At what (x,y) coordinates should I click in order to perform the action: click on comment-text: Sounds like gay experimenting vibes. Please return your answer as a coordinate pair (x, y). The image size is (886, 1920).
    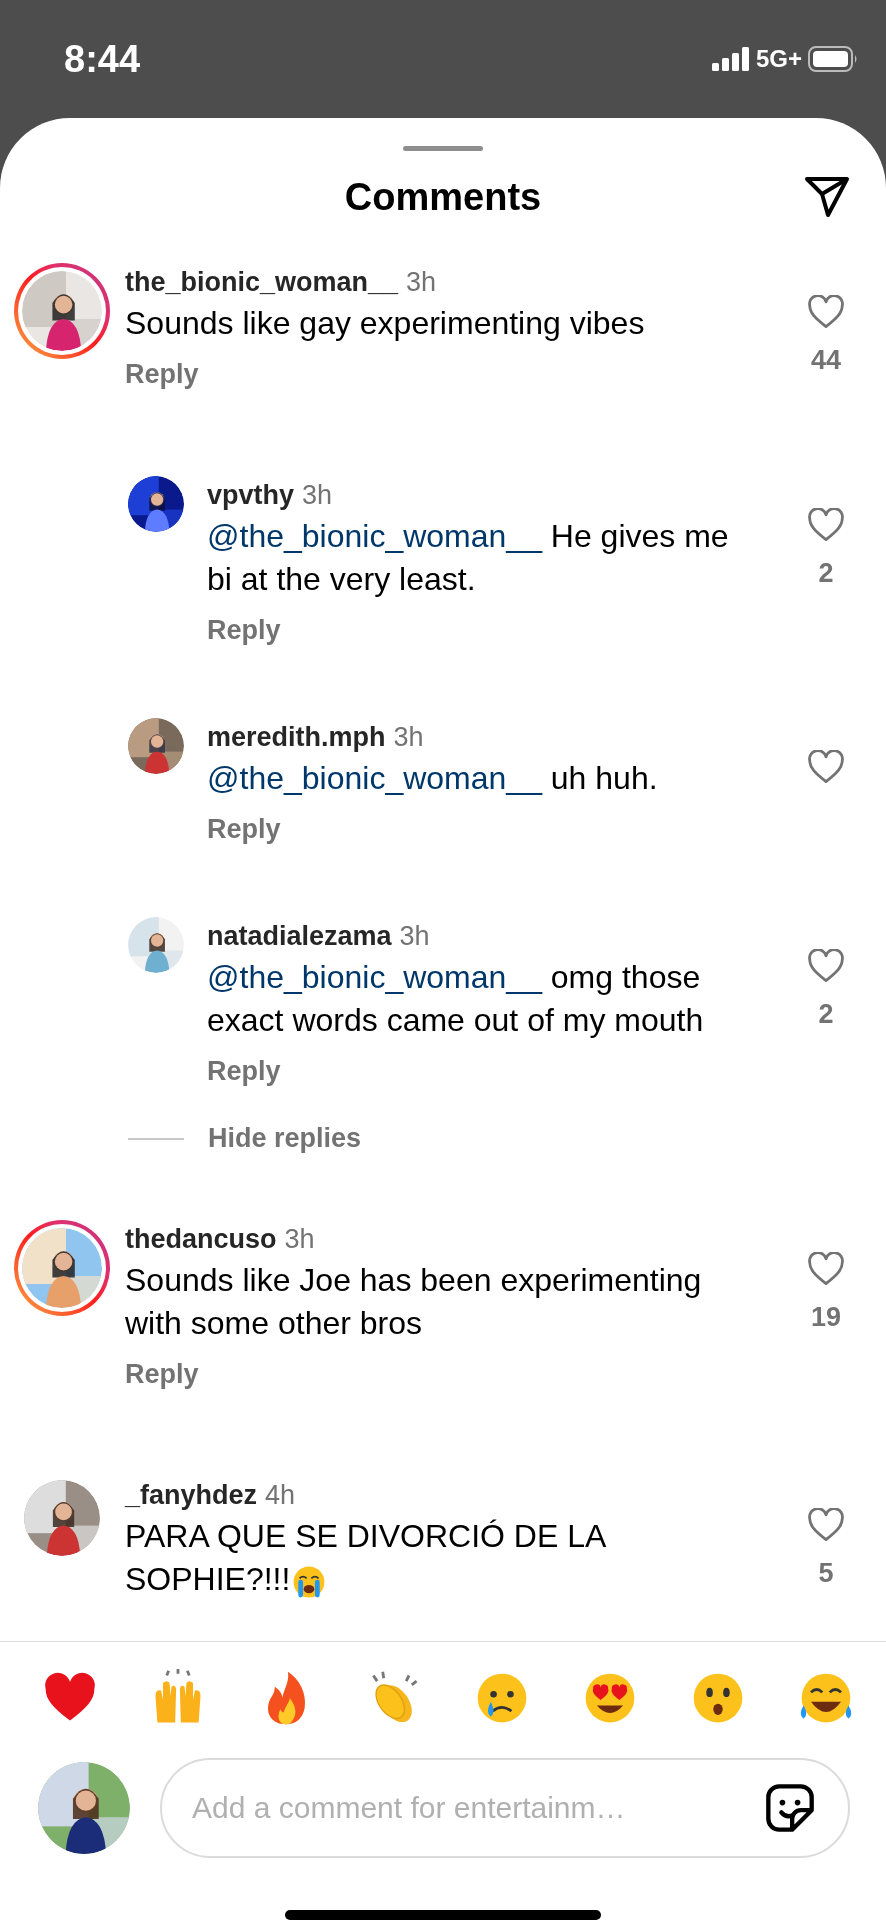
    Looking at the image, I should click on (385, 323).